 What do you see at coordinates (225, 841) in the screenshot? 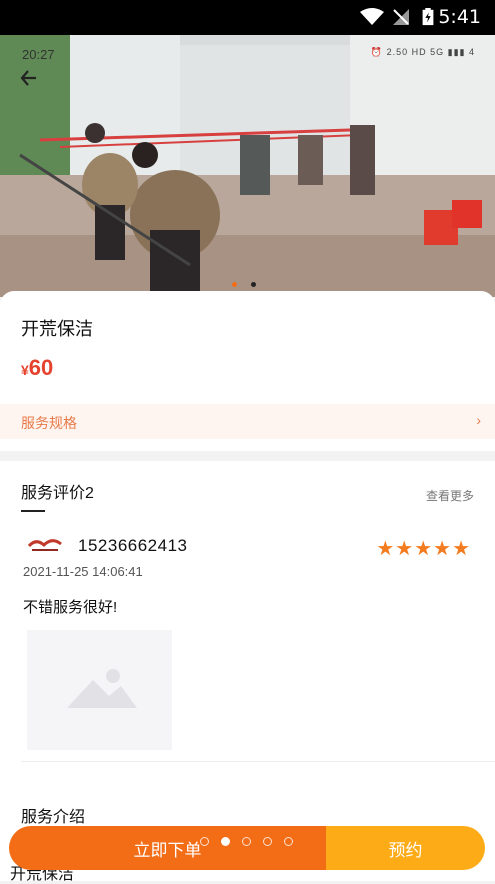
I see `intro-carousel-dot-active` at bounding box center [225, 841].